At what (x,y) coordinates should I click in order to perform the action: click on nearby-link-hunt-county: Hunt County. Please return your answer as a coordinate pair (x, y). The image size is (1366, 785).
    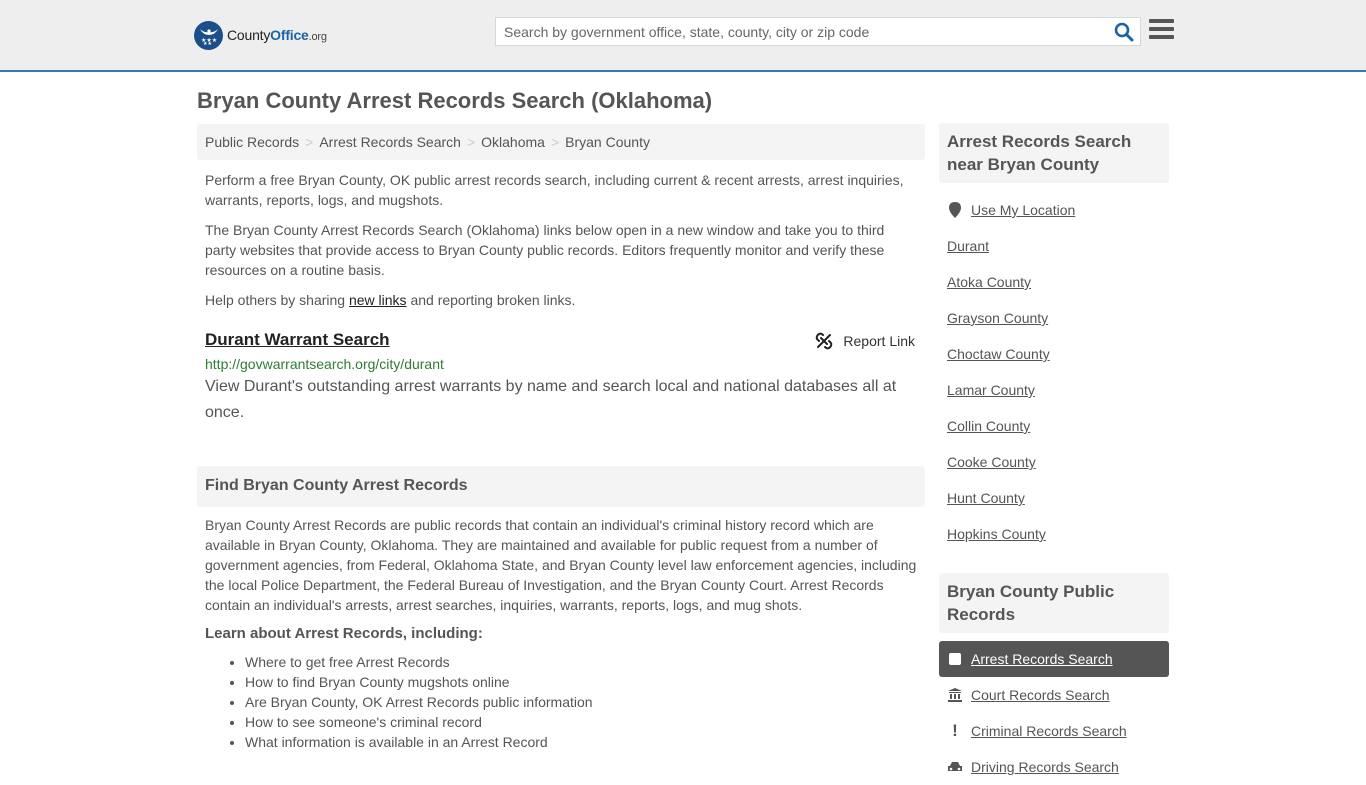
    Looking at the image, I should click on (986, 498).